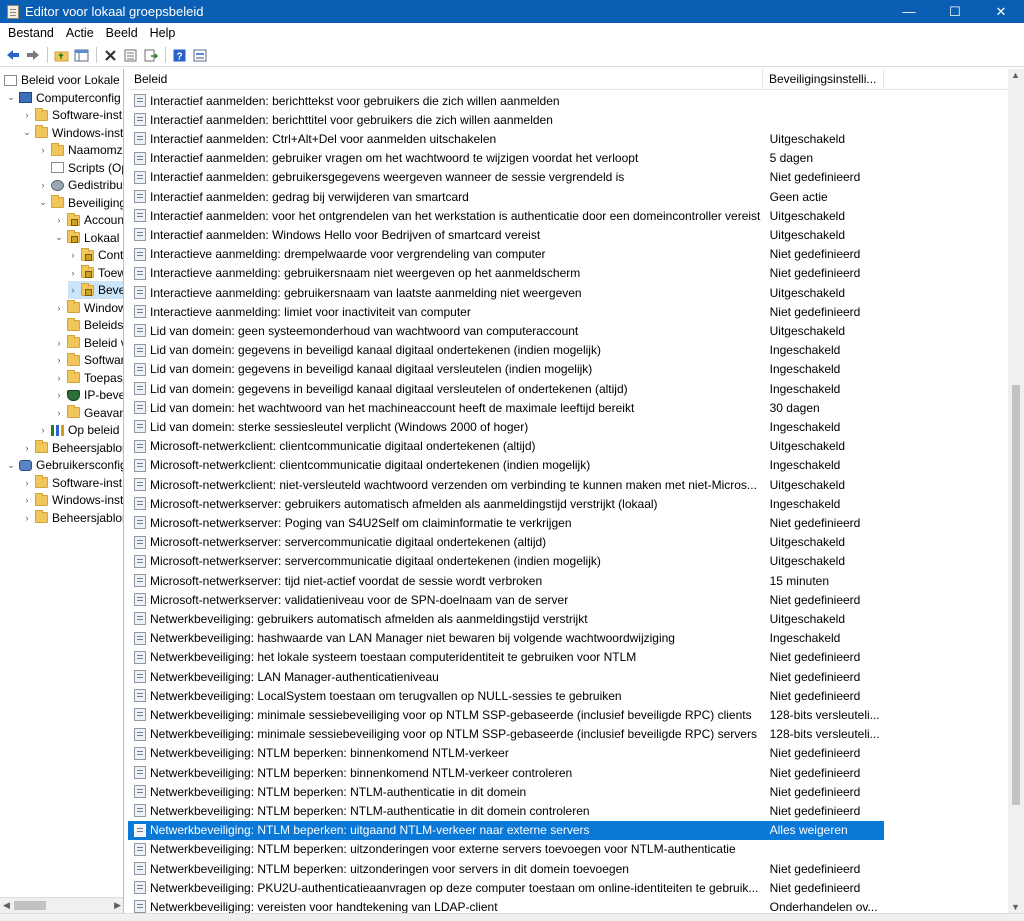  What do you see at coordinates (95, 290) in the screenshot?
I see `tree-item: › Beve` at bounding box center [95, 290].